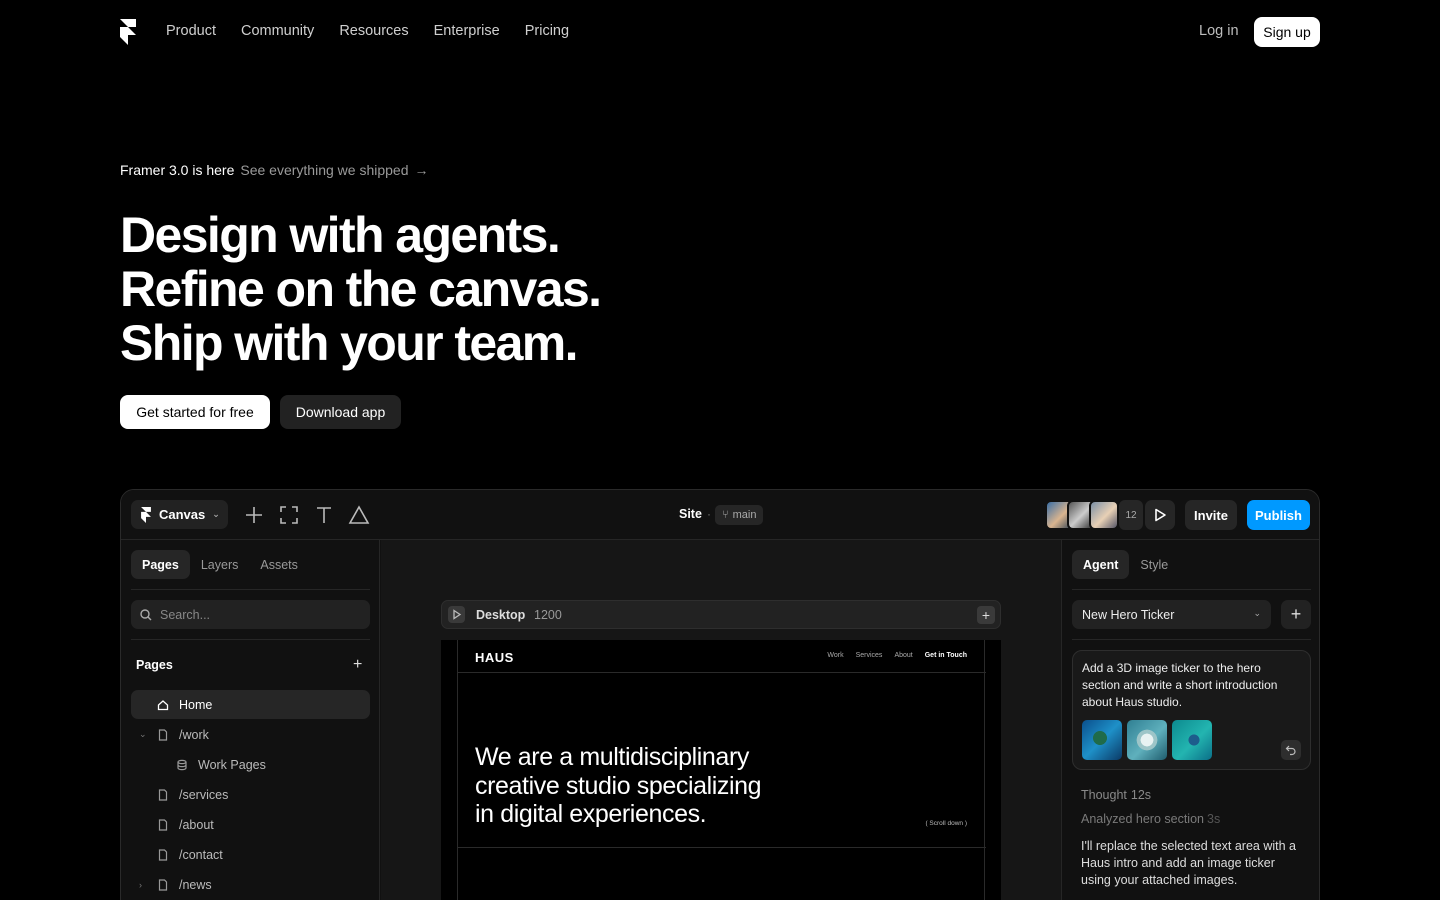  What do you see at coordinates (1154, 564) in the screenshot?
I see `tab-style: Style` at bounding box center [1154, 564].